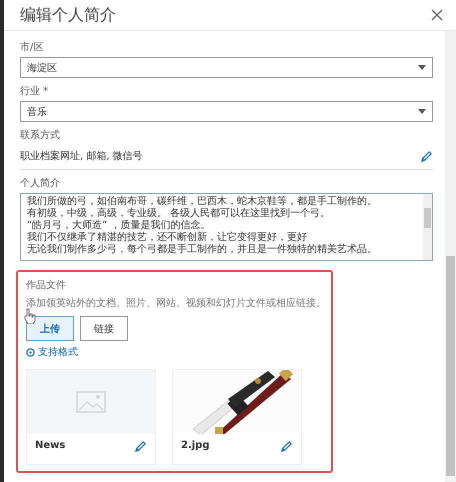 This screenshot has height=482, width=456. Describe the element at coordinates (226, 111) in the screenshot. I see `dropdown-field: 音乐` at that location.